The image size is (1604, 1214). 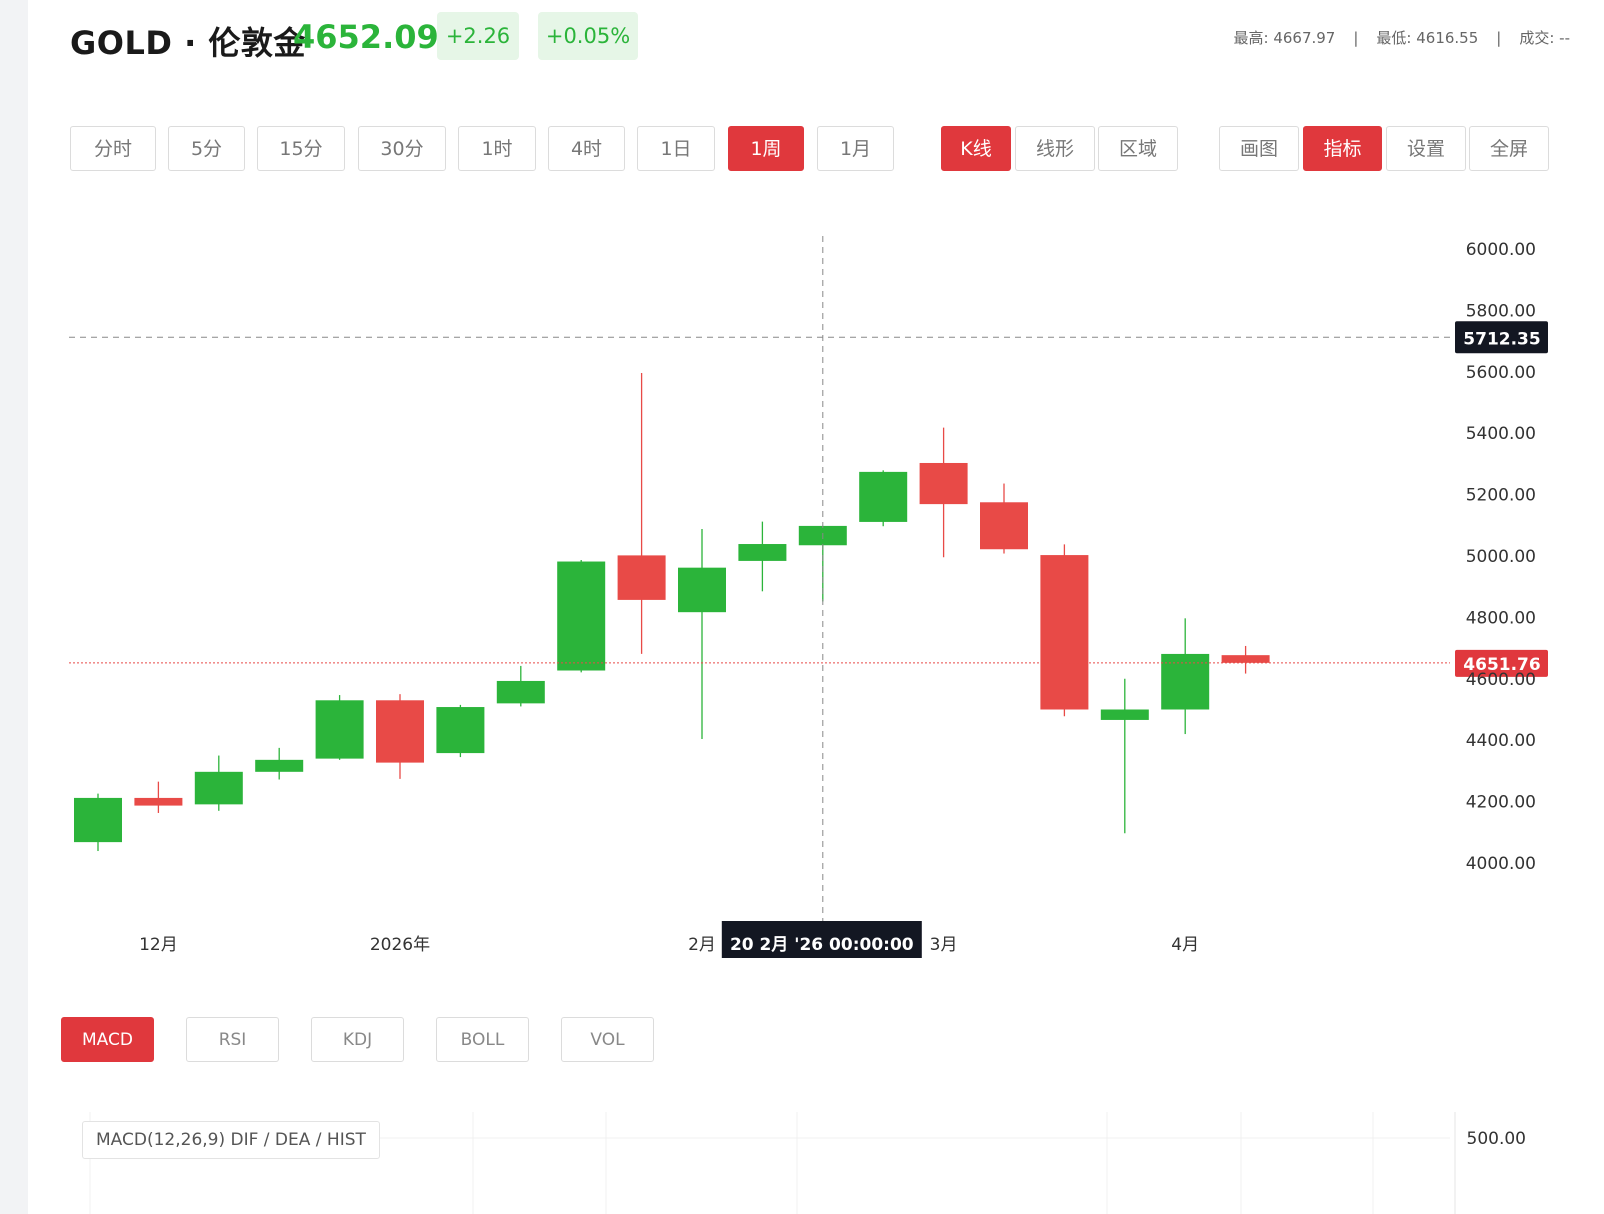 I want to click on x-axis-tick-label: 4月, so click(x=1185, y=945).